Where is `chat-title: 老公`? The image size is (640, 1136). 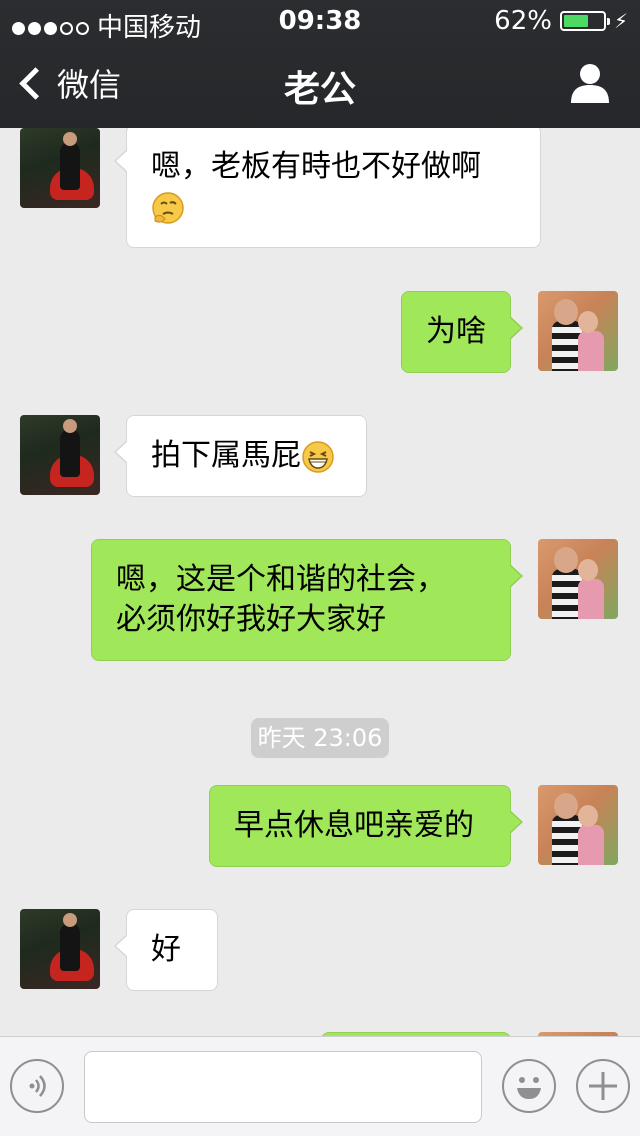 chat-title: 老公 is located at coordinates (319, 89).